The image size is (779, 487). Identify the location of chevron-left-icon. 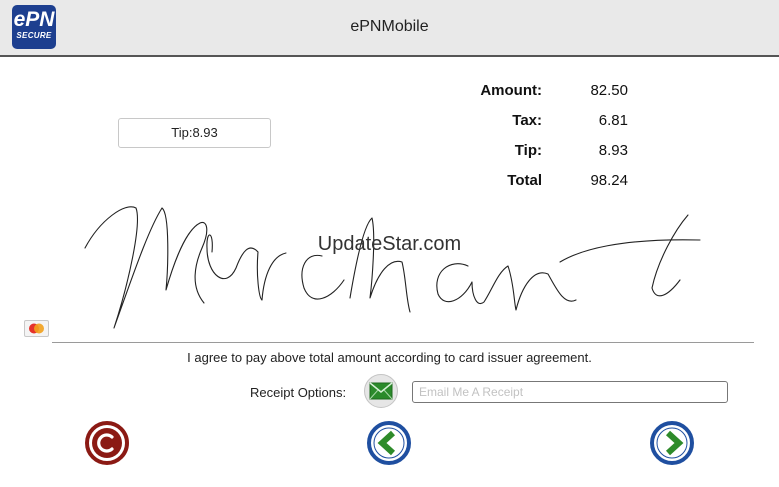
(389, 443).